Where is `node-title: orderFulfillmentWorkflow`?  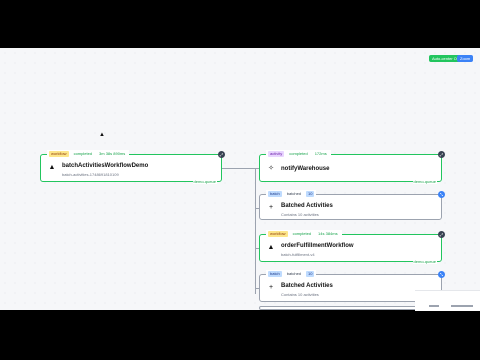 node-title: orderFulfillmentWorkflow is located at coordinates (317, 246).